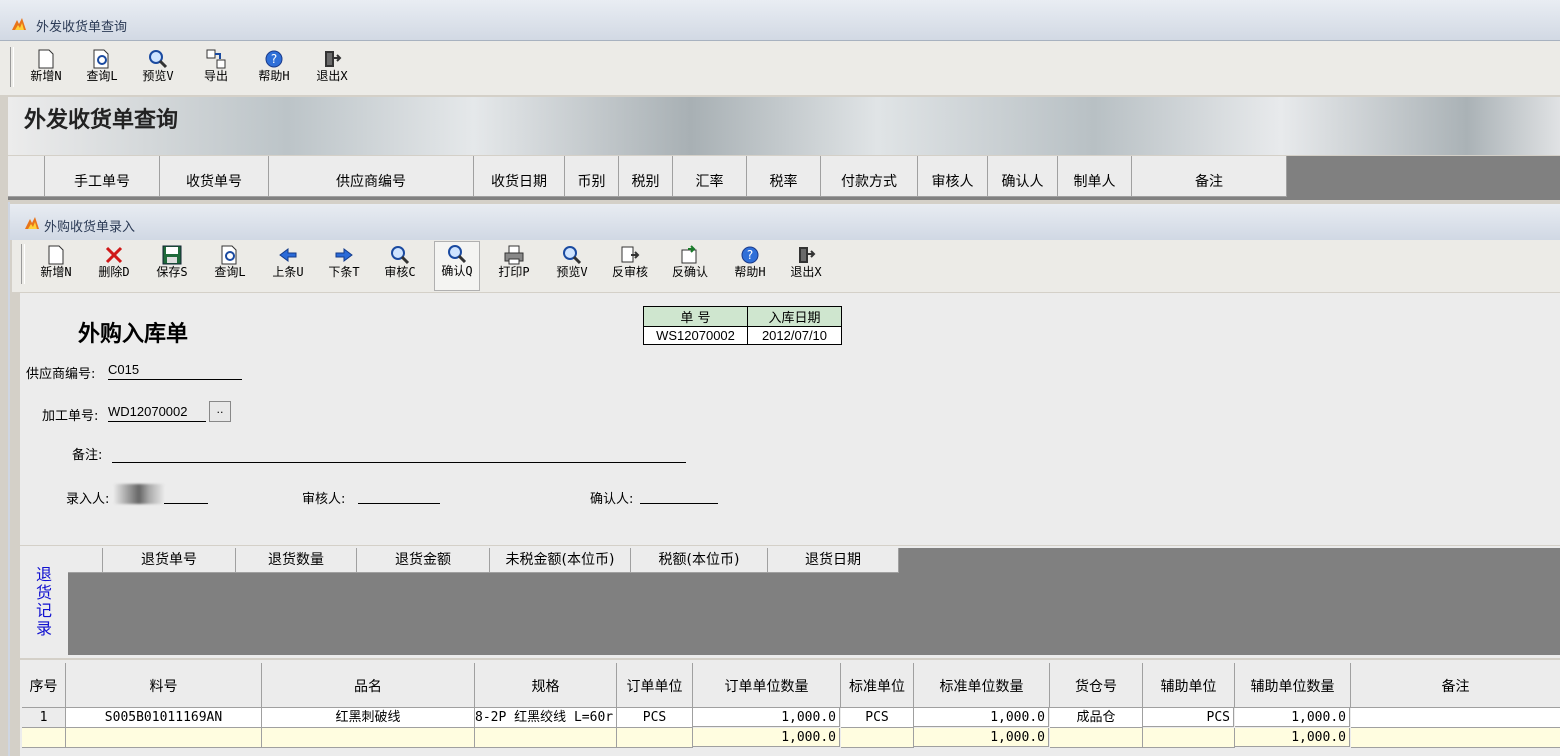 This screenshot has height=756, width=1560. Describe the element at coordinates (139, 494) in the screenshot. I see `entered-by-blurred` at that location.